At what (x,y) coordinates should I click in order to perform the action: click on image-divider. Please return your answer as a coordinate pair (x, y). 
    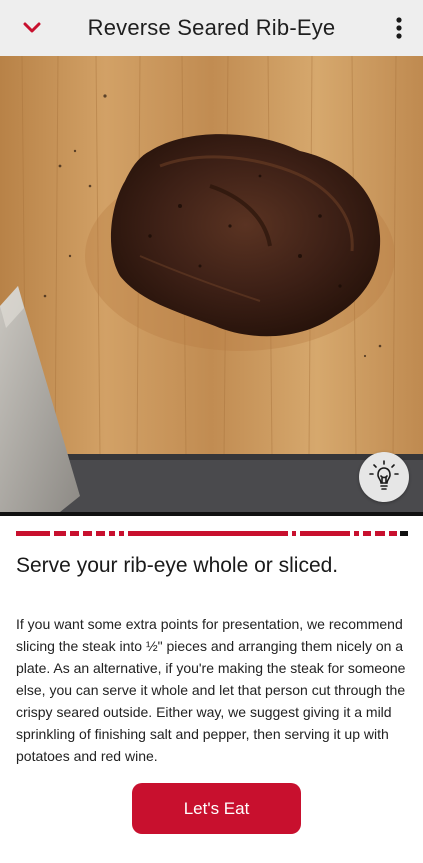
    Looking at the image, I should click on (211, 514).